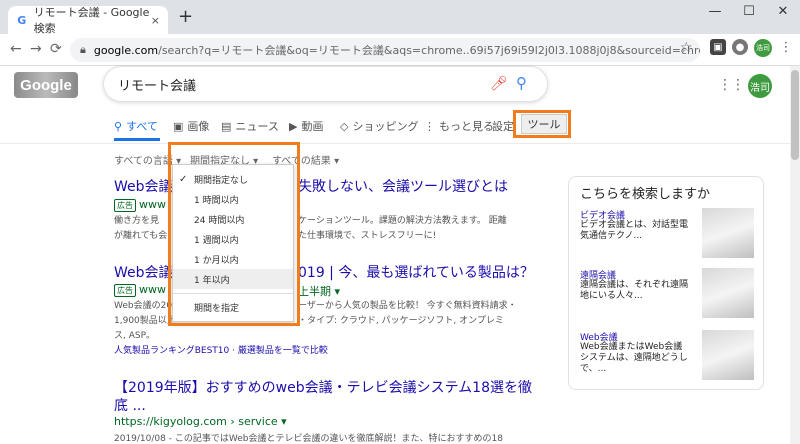 Image resolution: width=800 pixels, height=444 pixels. Describe the element at coordinates (686, 48) in the screenshot. I see `bookmark-star-icon: ☆` at that location.